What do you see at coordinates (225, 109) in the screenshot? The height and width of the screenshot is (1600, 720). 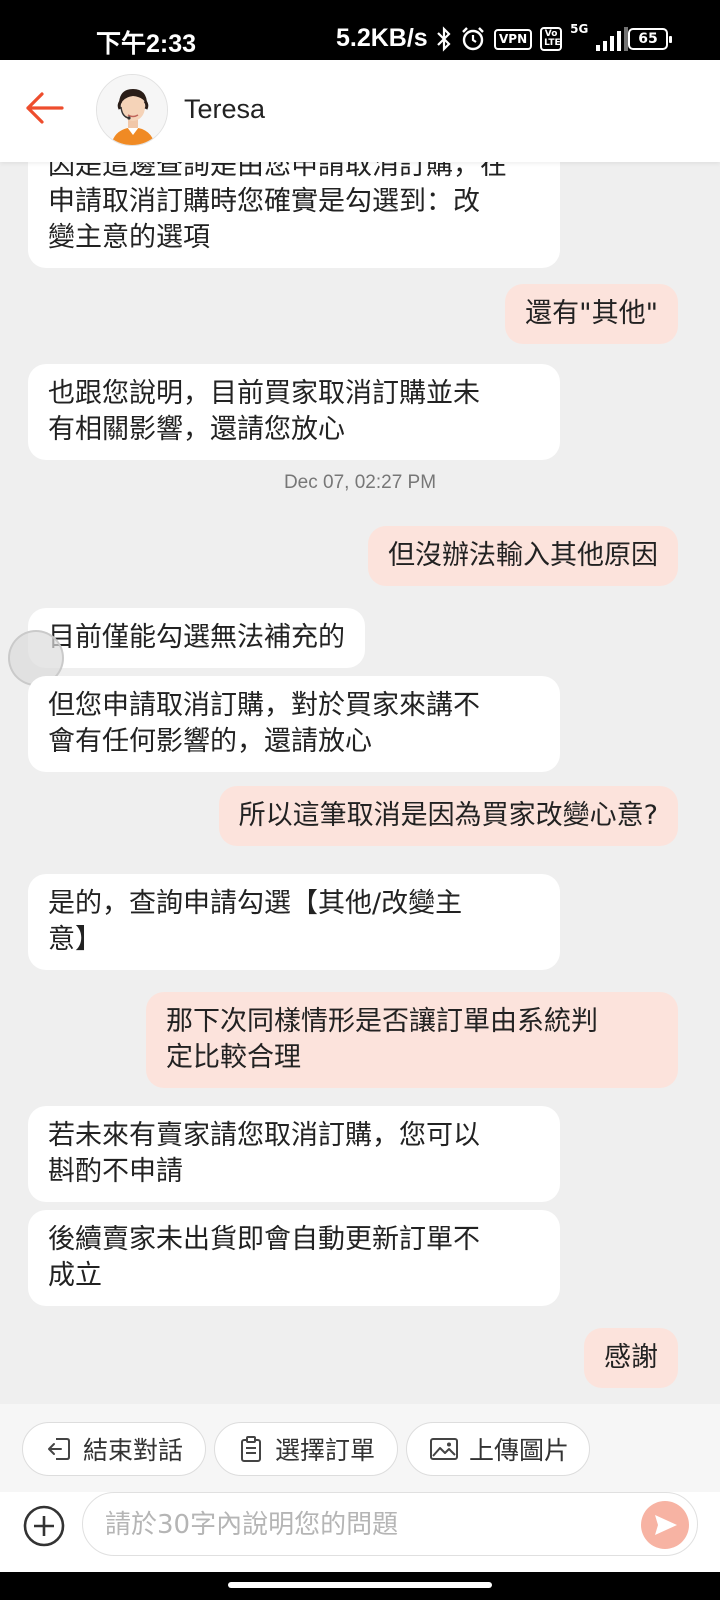 I see `agent-name: Teresa` at bounding box center [225, 109].